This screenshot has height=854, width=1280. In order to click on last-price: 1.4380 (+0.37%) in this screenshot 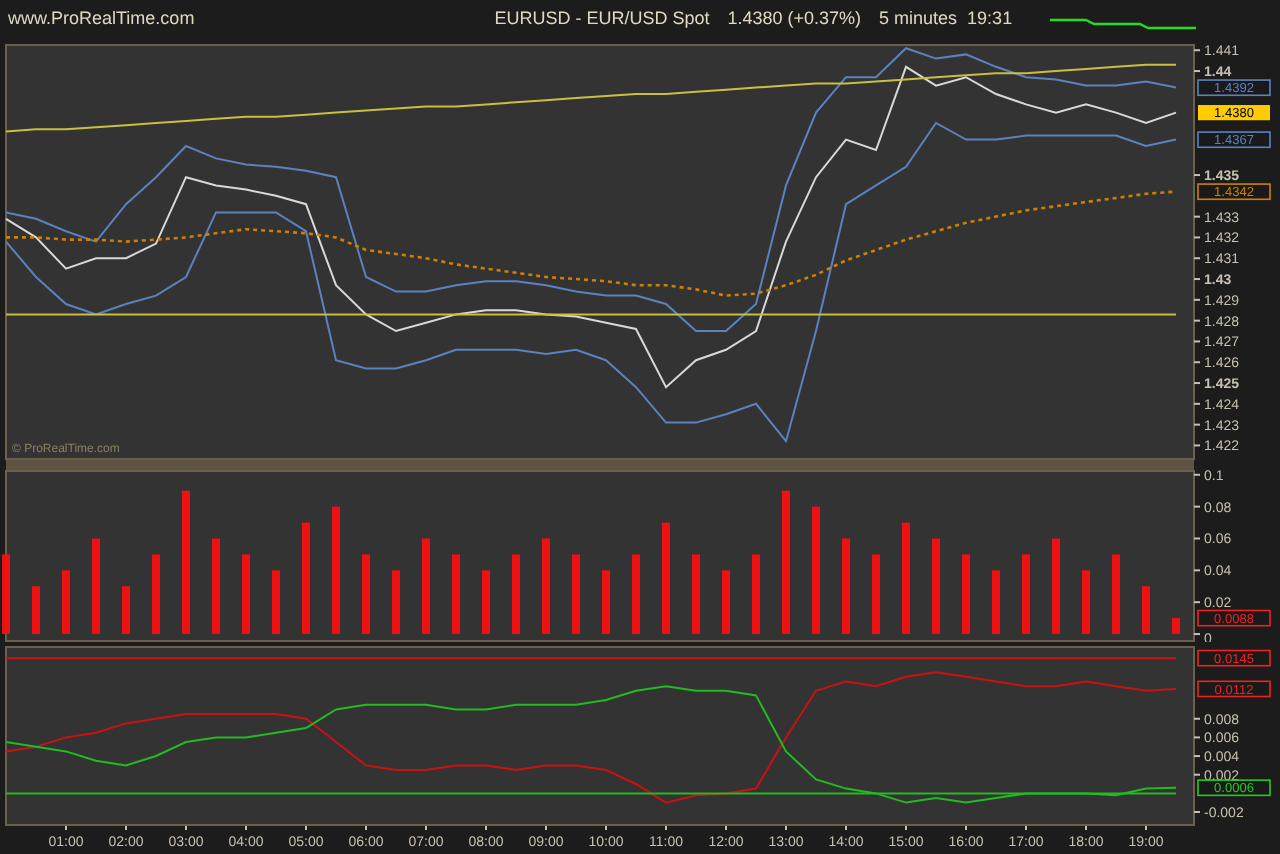, I will do `click(794, 19)`.